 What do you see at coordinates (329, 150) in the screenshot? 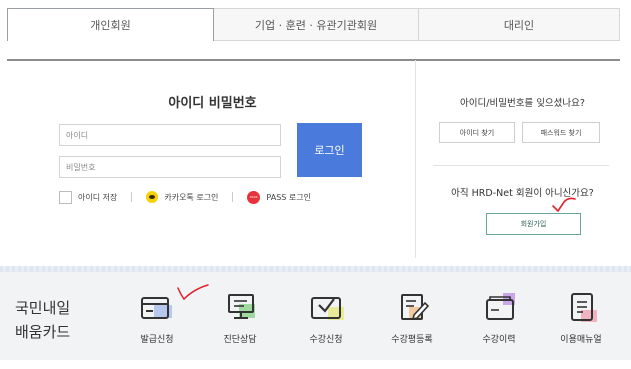
I see `login-button: 로그인` at bounding box center [329, 150].